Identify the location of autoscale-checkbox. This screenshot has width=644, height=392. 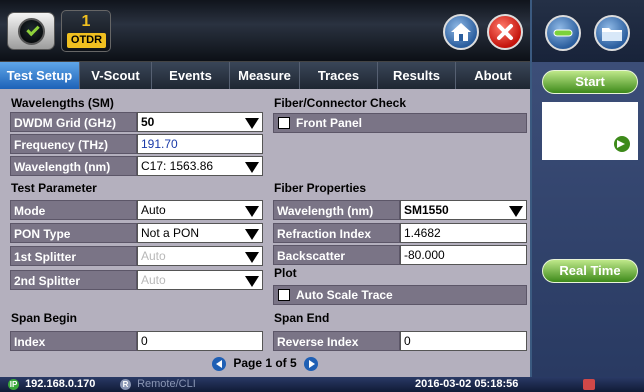
(284, 295).